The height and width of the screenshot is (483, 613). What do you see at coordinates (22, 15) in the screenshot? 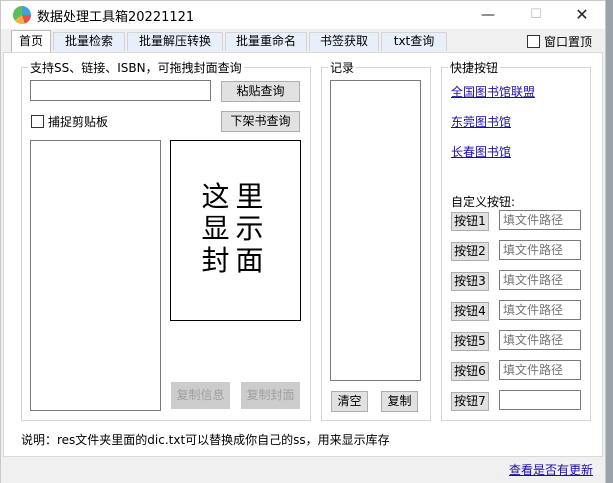
I see `app-logo-icon` at bounding box center [22, 15].